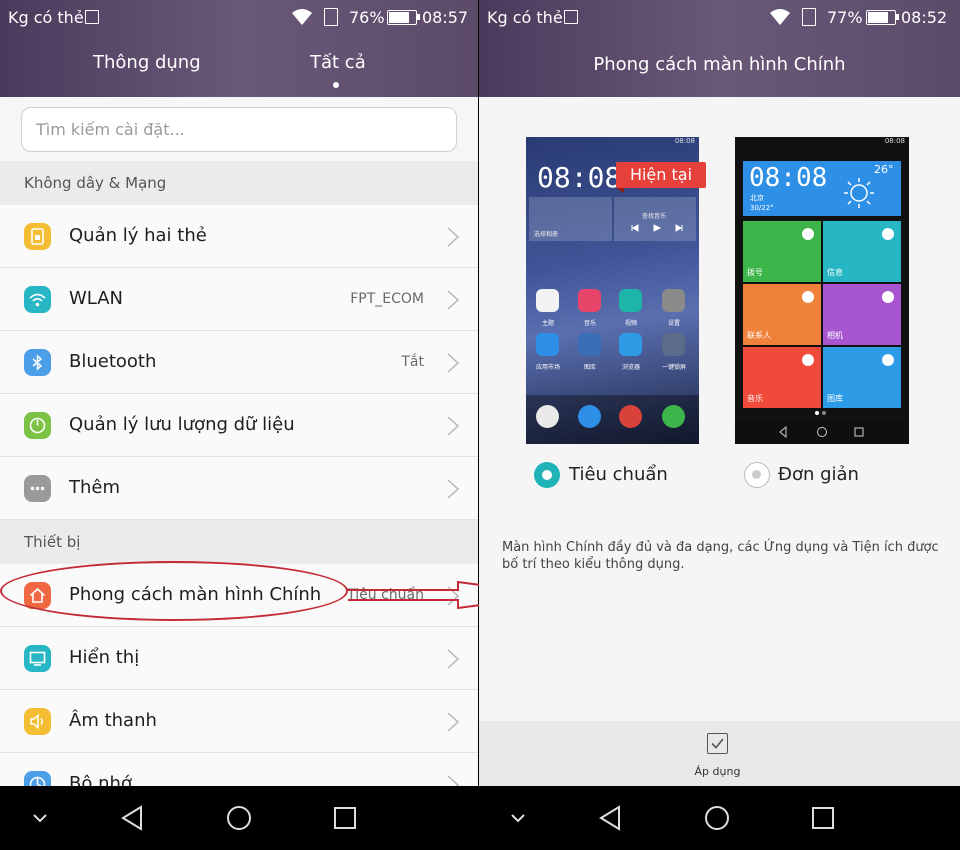 The image size is (960, 850). What do you see at coordinates (95, 487) in the screenshot?
I see `row-label: Thêm` at bounding box center [95, 487].